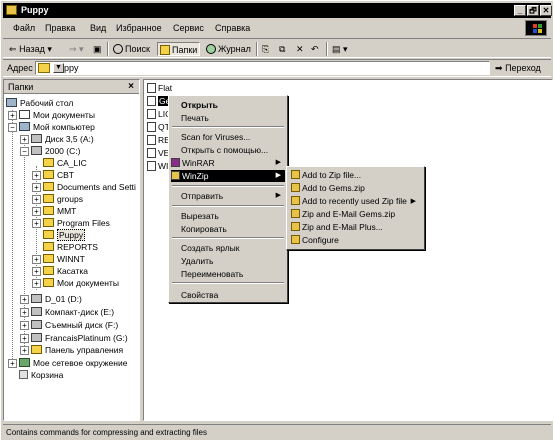  Describe the element at coordinates (265, 49) in the screenshot. I see `move-to-icon: ⎘` at that location.